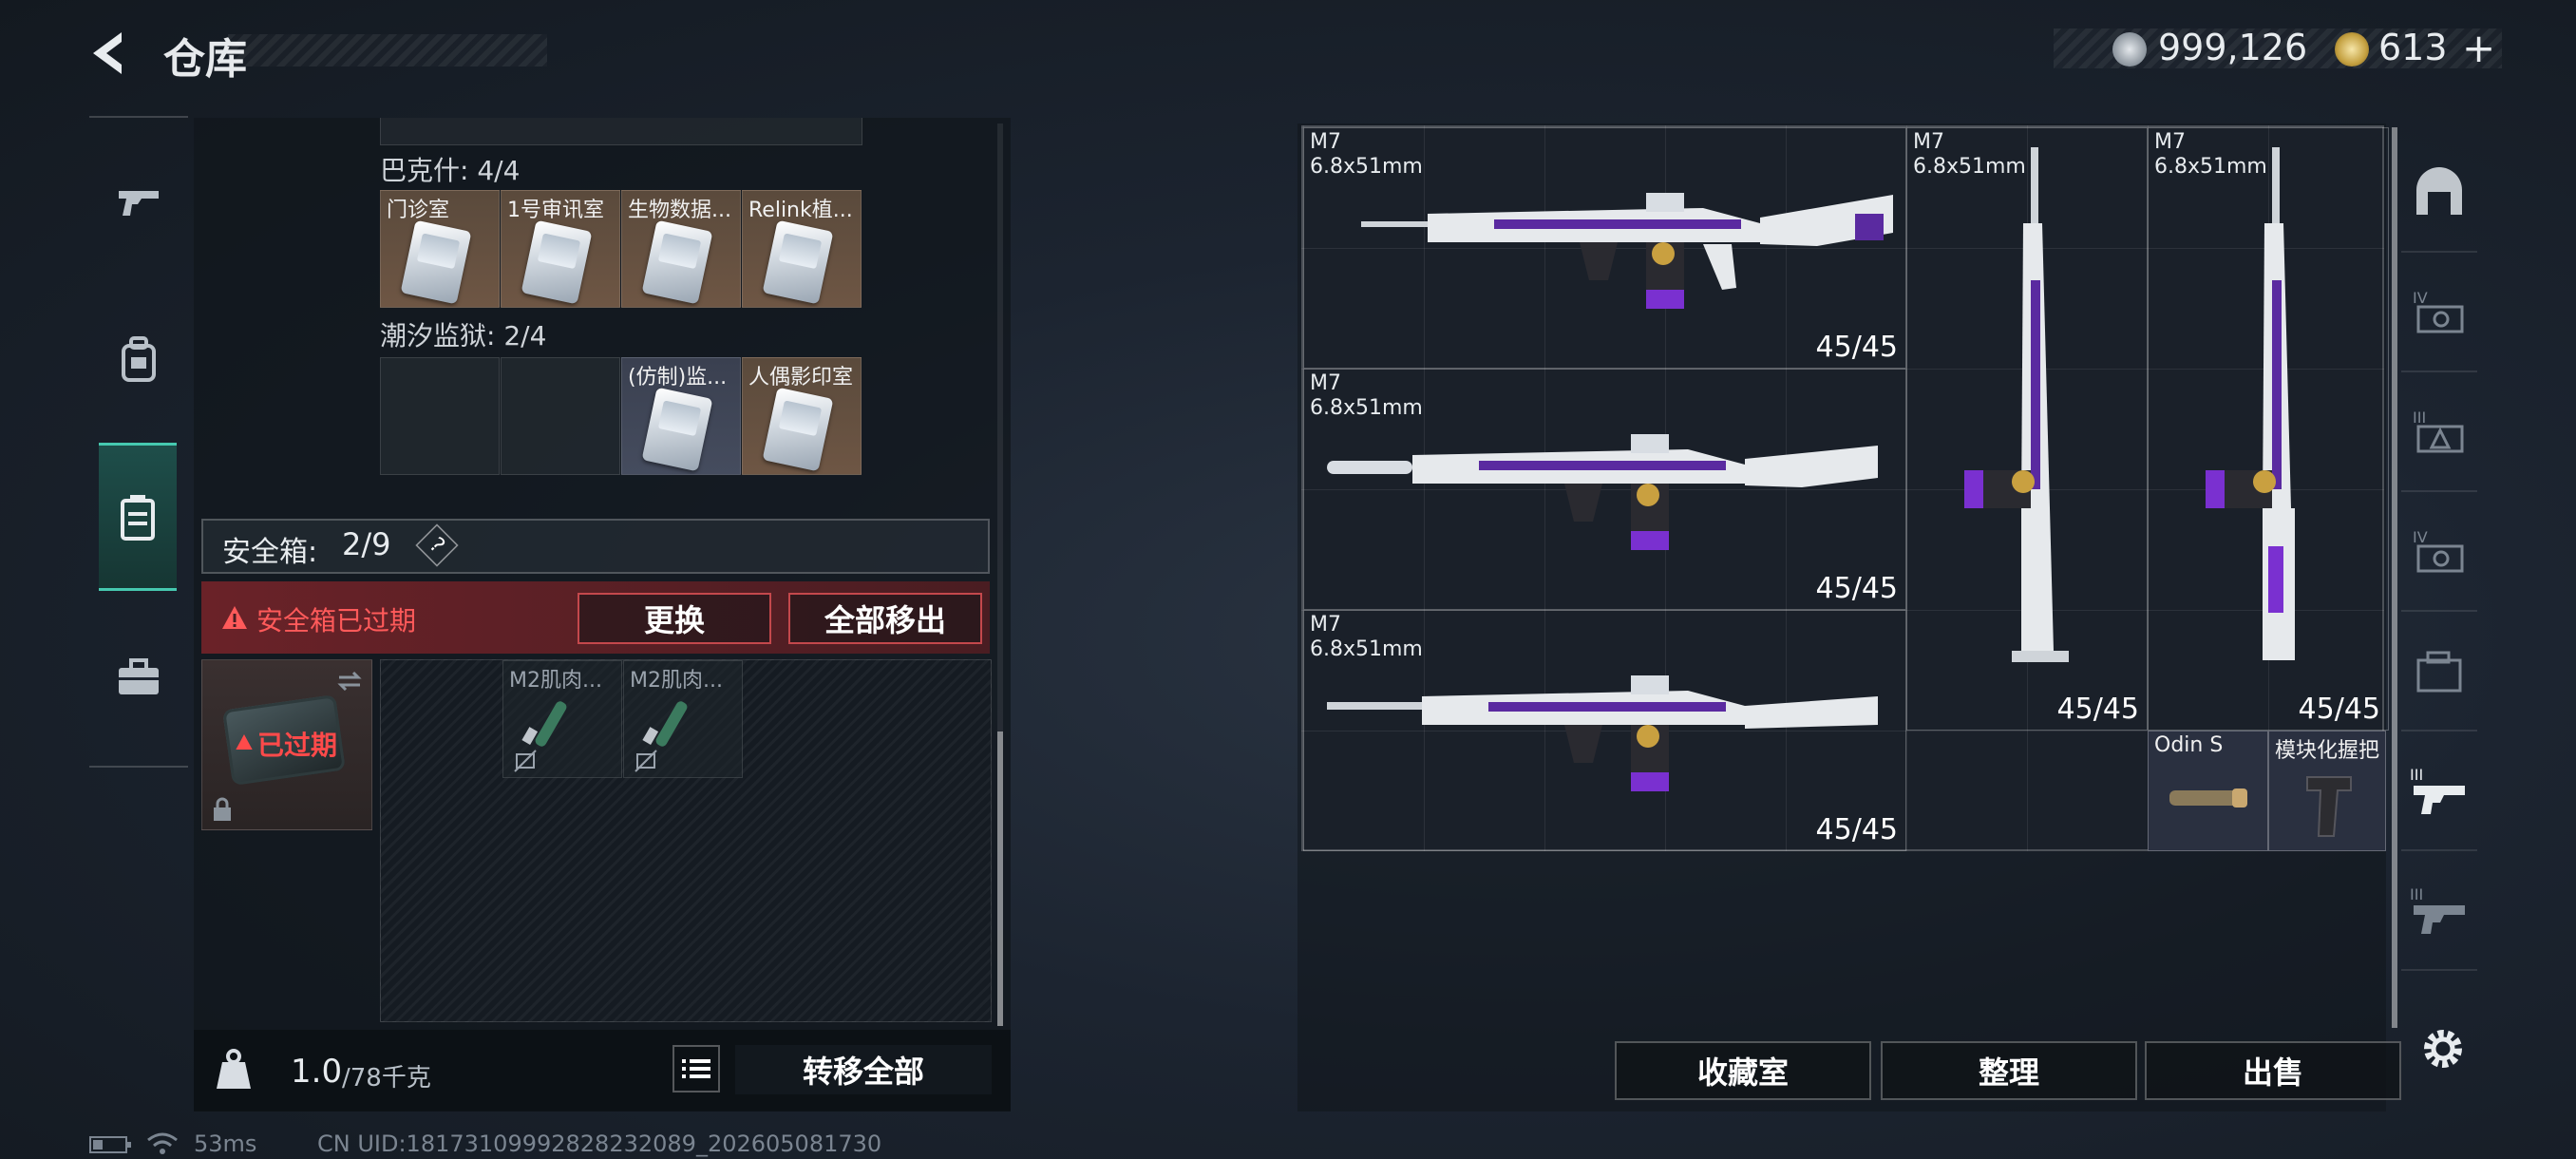  Describe the element at coordinates (2413, 47) in the screenshot. I see `gold-amount: 613` at that location.